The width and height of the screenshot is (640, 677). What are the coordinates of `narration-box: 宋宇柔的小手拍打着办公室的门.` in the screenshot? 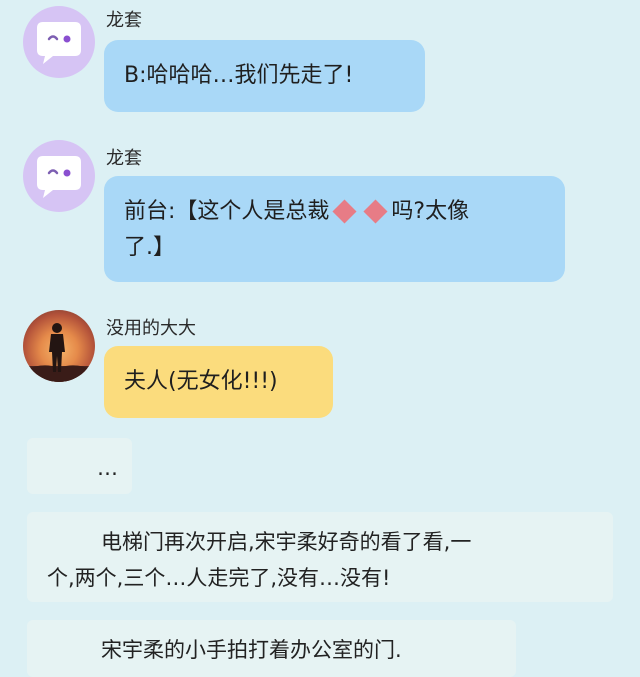 It's located at (271, 648).